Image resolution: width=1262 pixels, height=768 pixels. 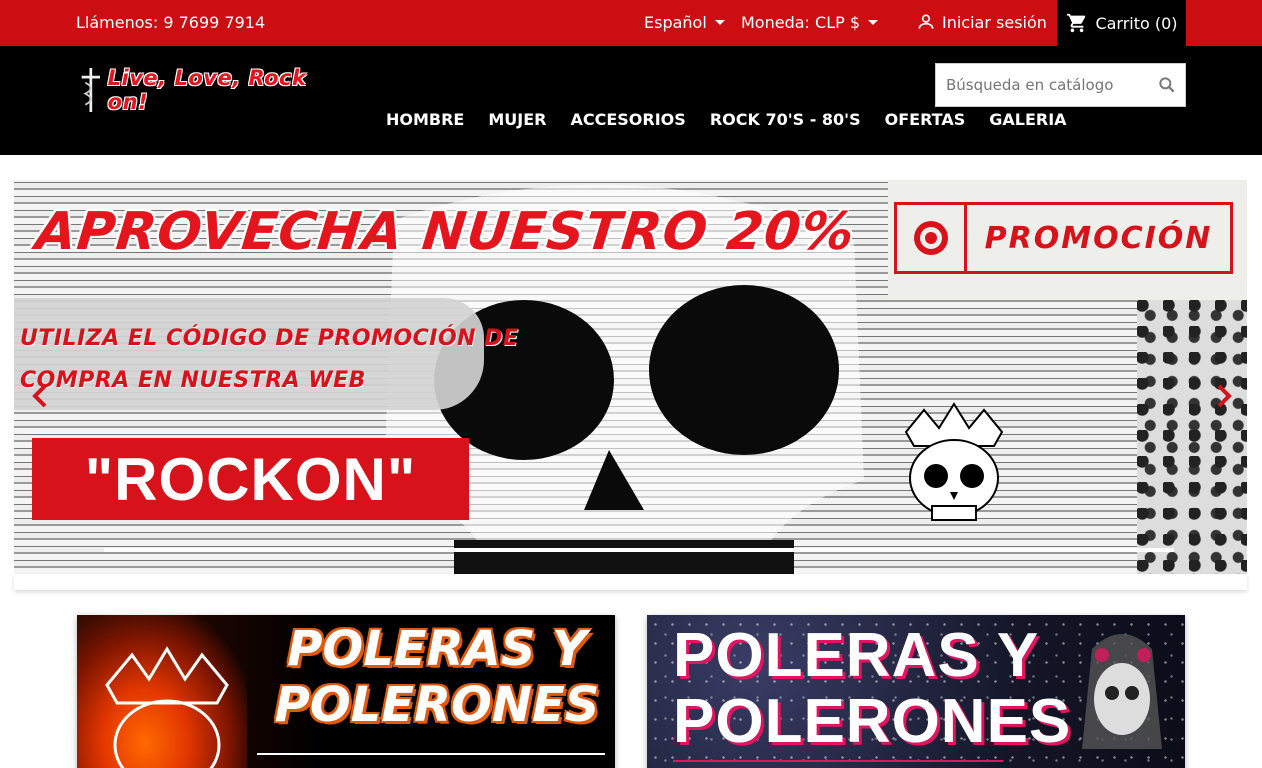 What do you see at coordinates (1098, 238) in the screenshot?
I see `promo-label: PROMOCIÓN` at bounding box center [1098, 238].